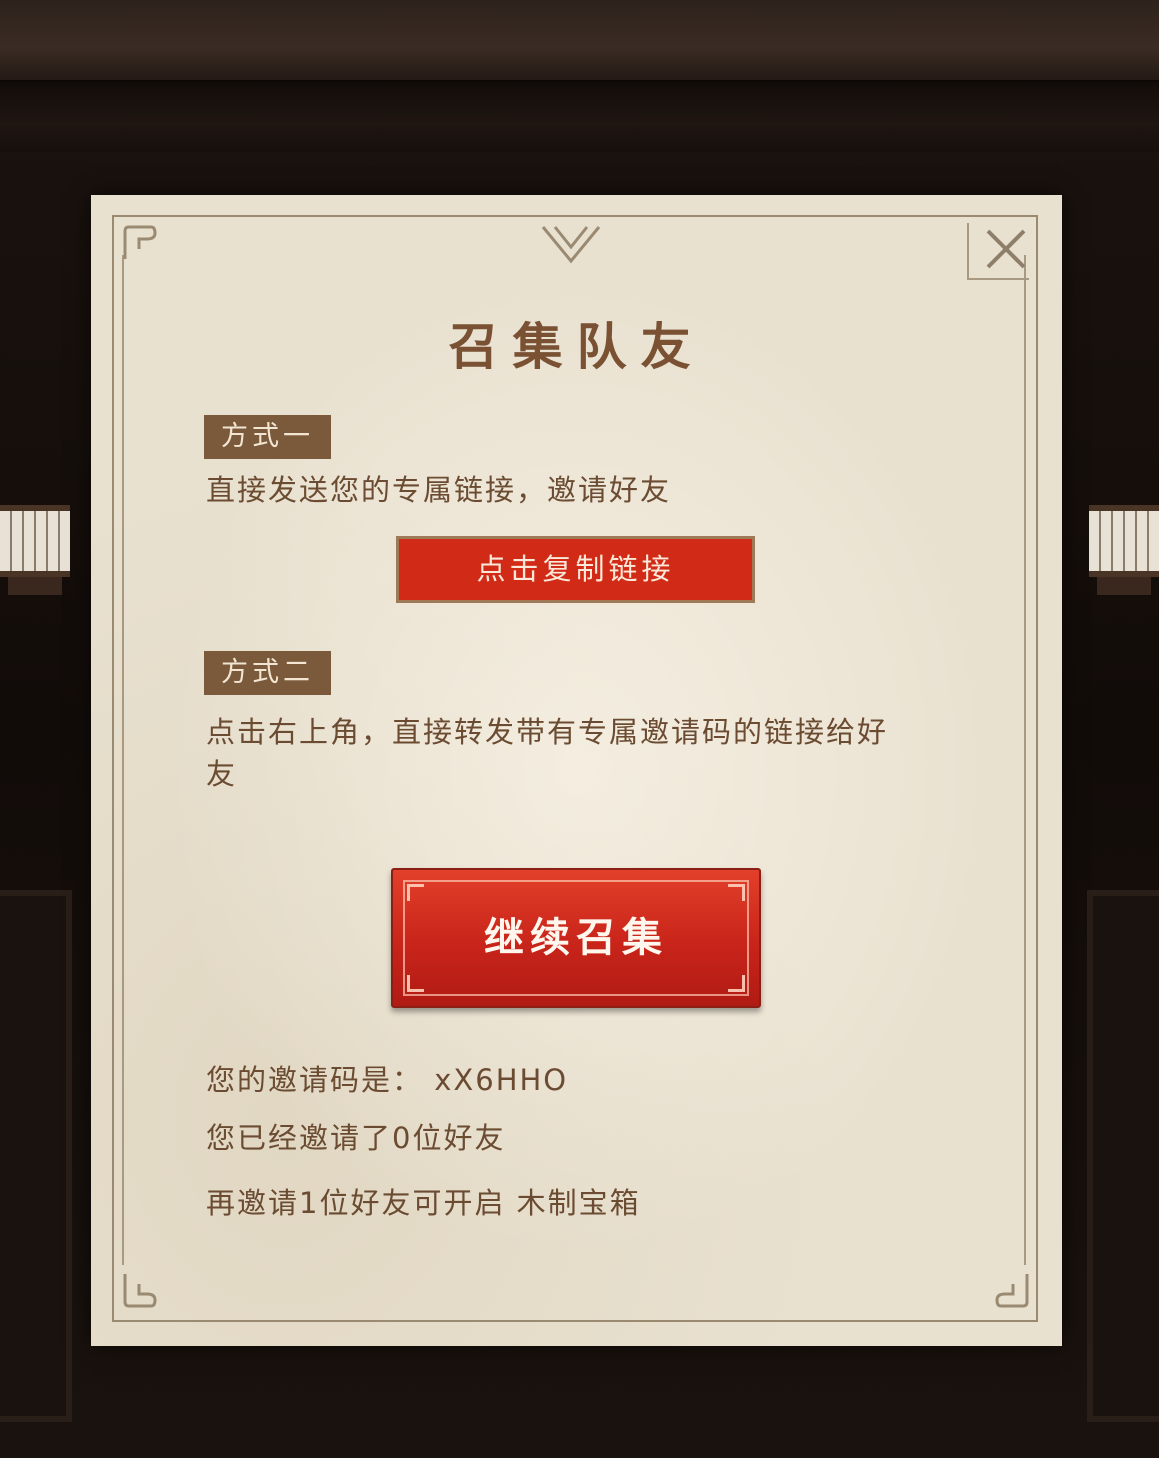 The width and height of the screenshot is (1159, 1458). I want to click on lantern-right, so click(1124, 545).